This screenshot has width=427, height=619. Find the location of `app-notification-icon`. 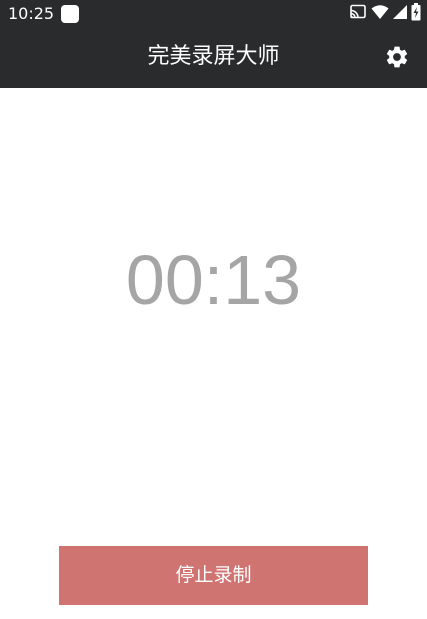

app-notification-icon is located at coordinates (70, 14).